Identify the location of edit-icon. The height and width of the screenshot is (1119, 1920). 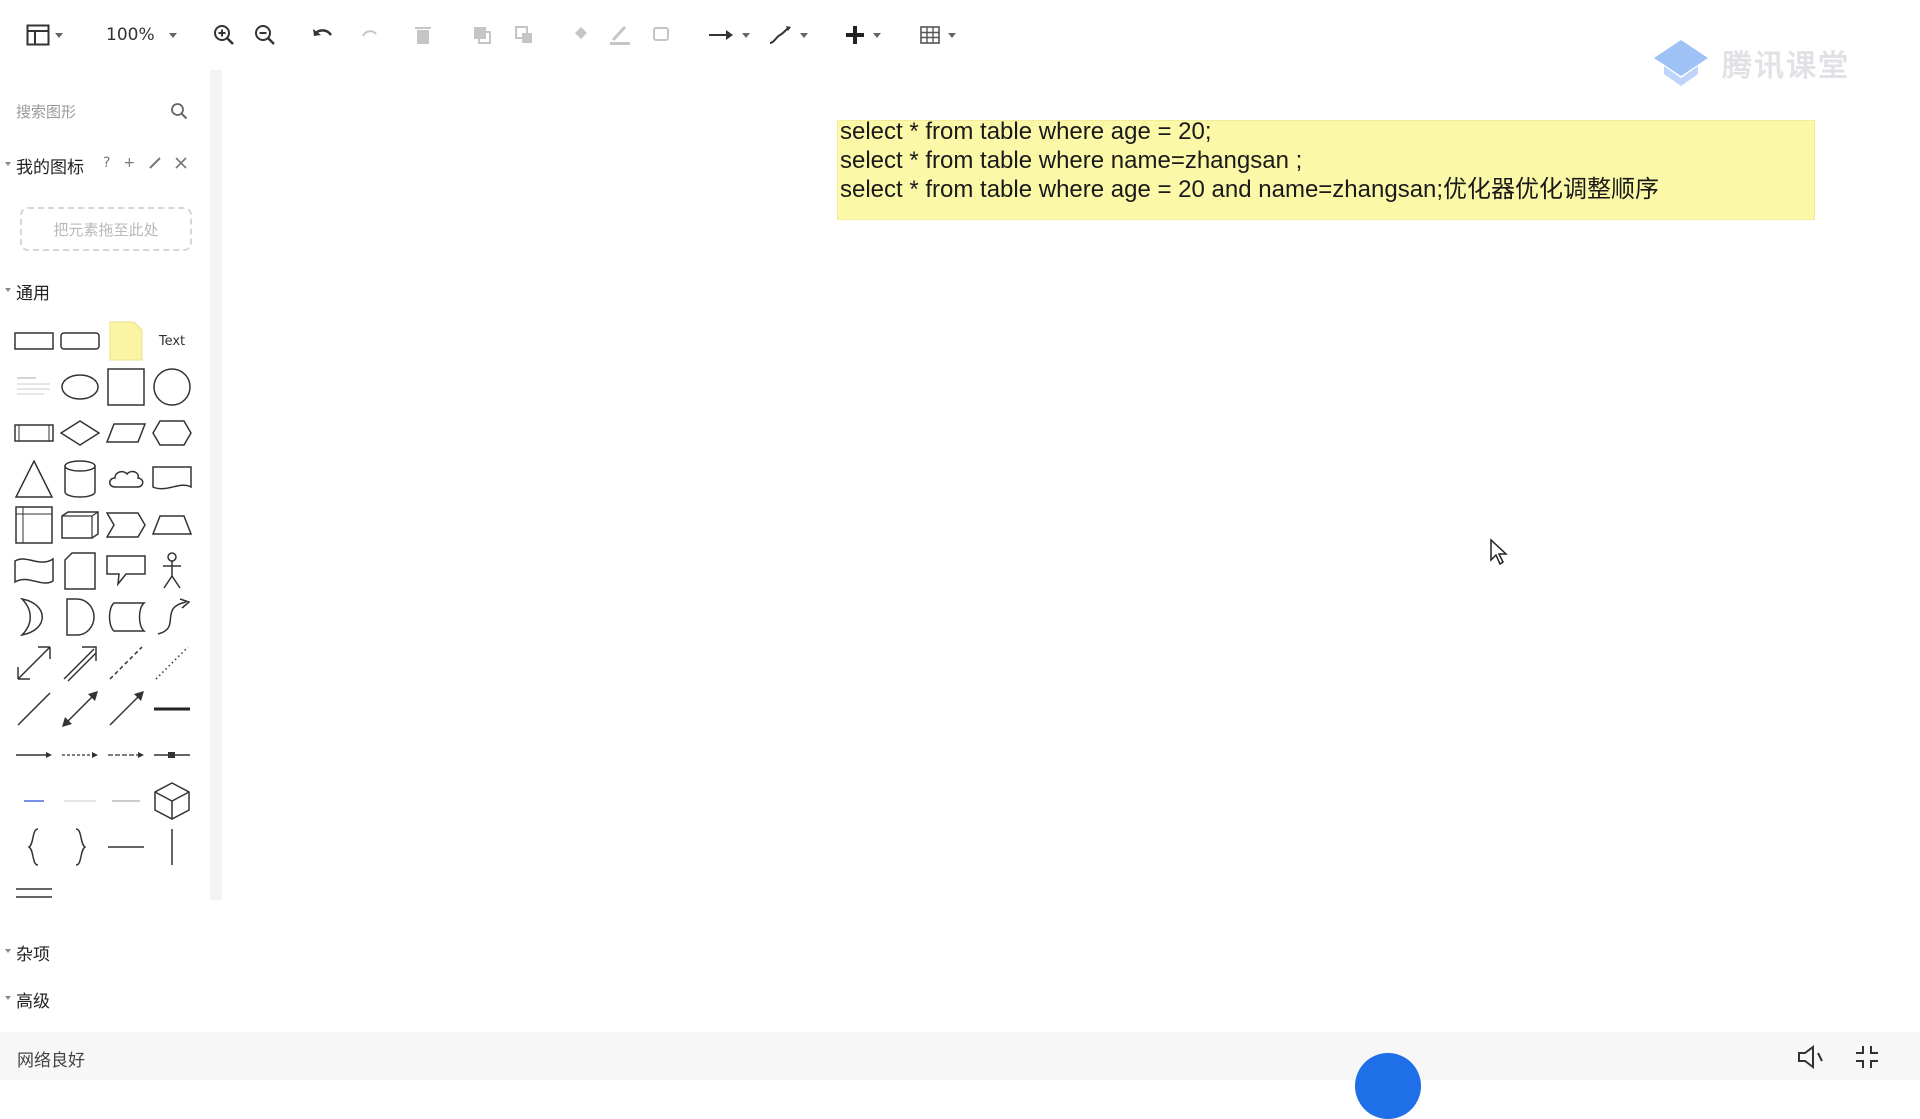
(155, 163).